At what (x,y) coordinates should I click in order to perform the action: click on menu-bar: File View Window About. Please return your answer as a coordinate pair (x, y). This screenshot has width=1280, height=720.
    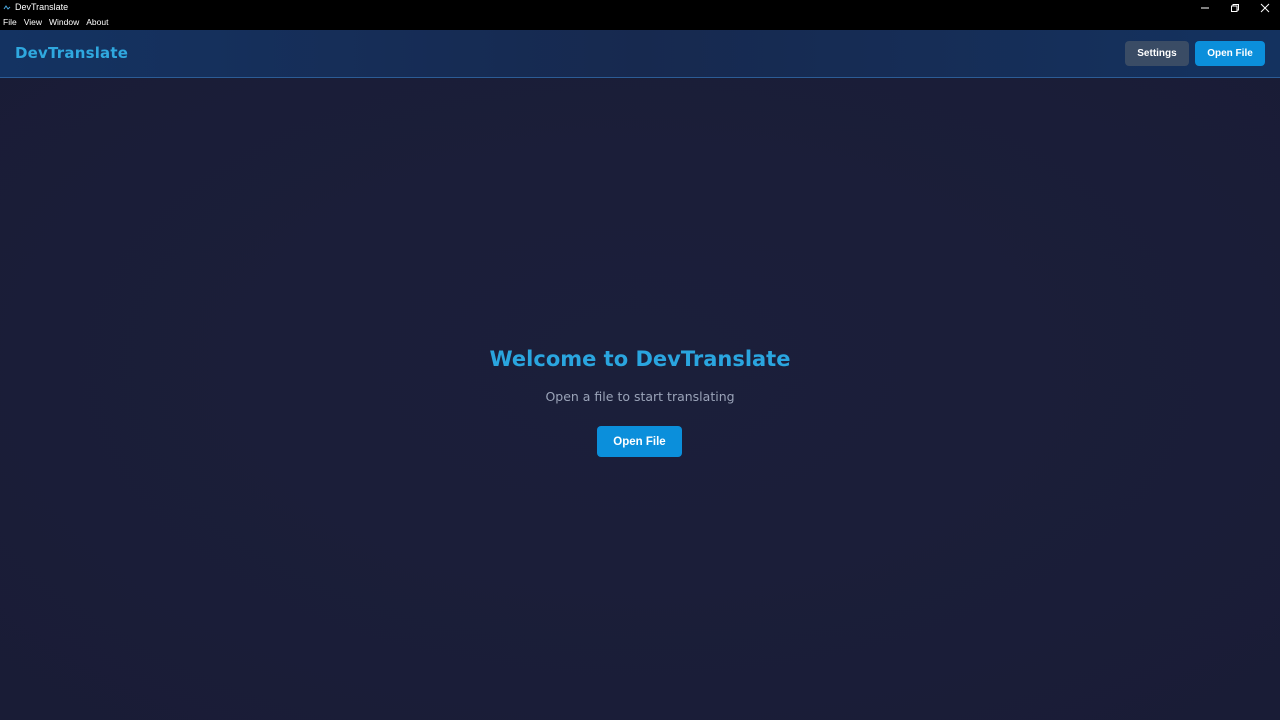
    Looking at the image, I should click on (640, 22).